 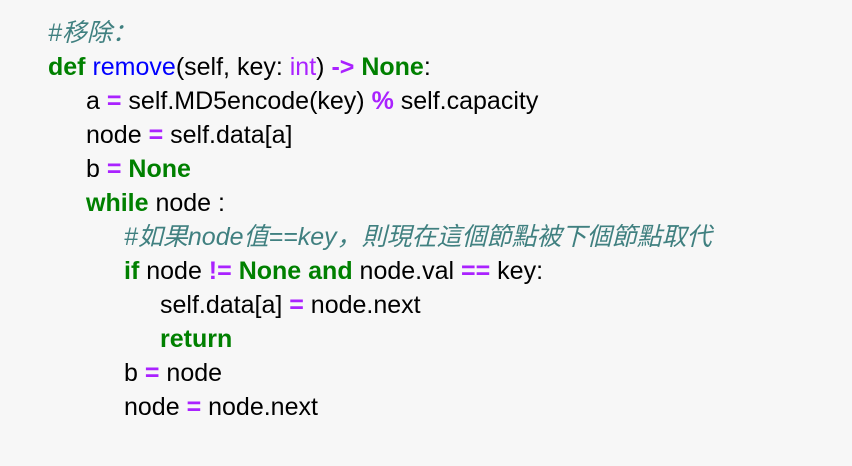 What do you see at coordinates (382, 101) in the screenshot?
I see `modulo-operator: %` at bounding box center [382, 101].